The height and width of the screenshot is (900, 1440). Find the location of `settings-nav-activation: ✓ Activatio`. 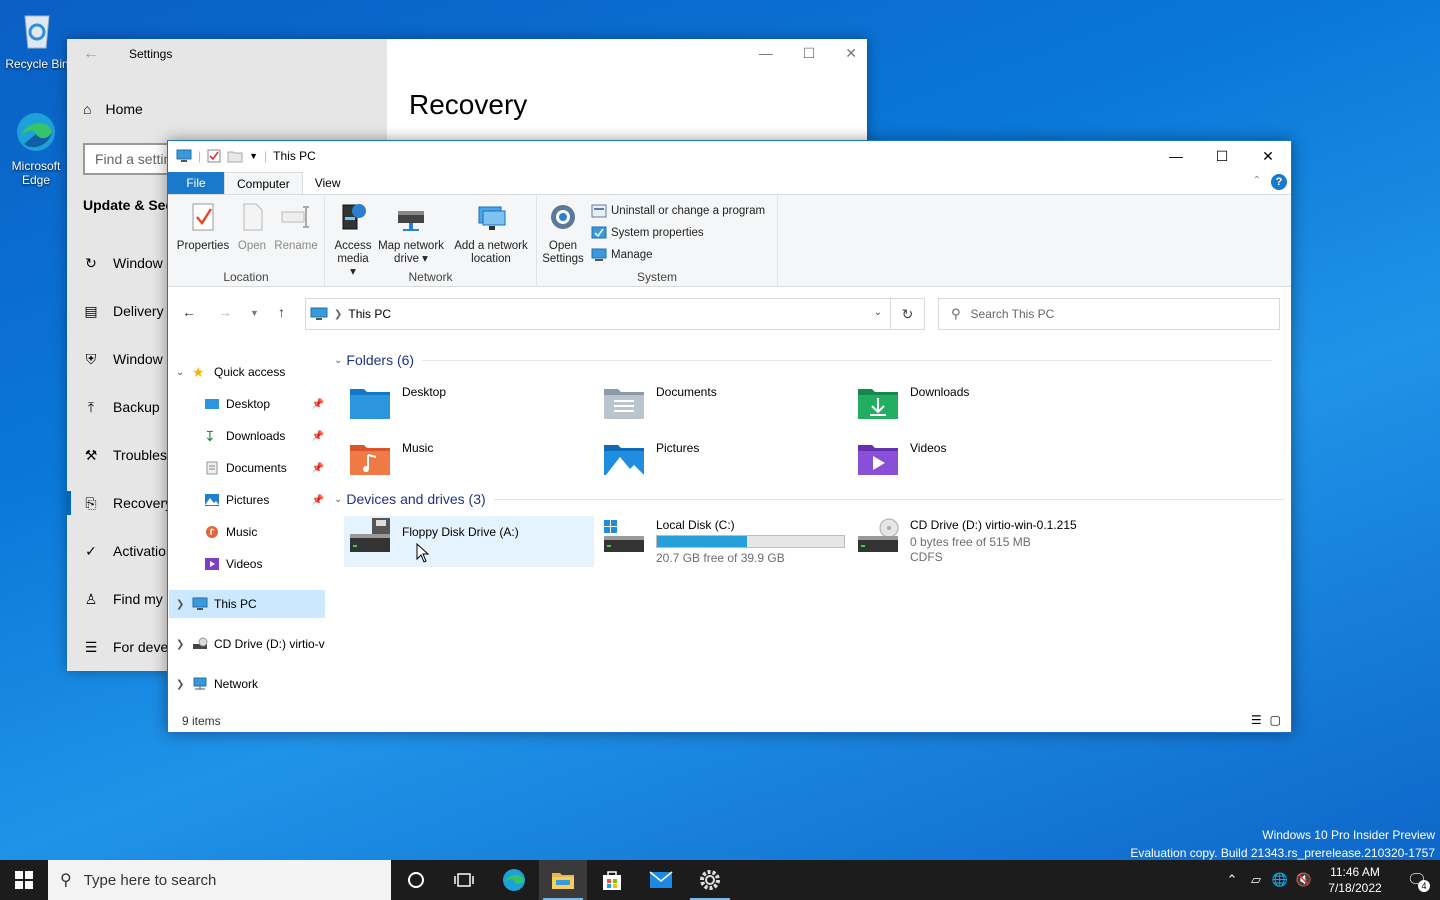

settings-nav-activation: ✓ Activatio is located at coordinates (124, 551).